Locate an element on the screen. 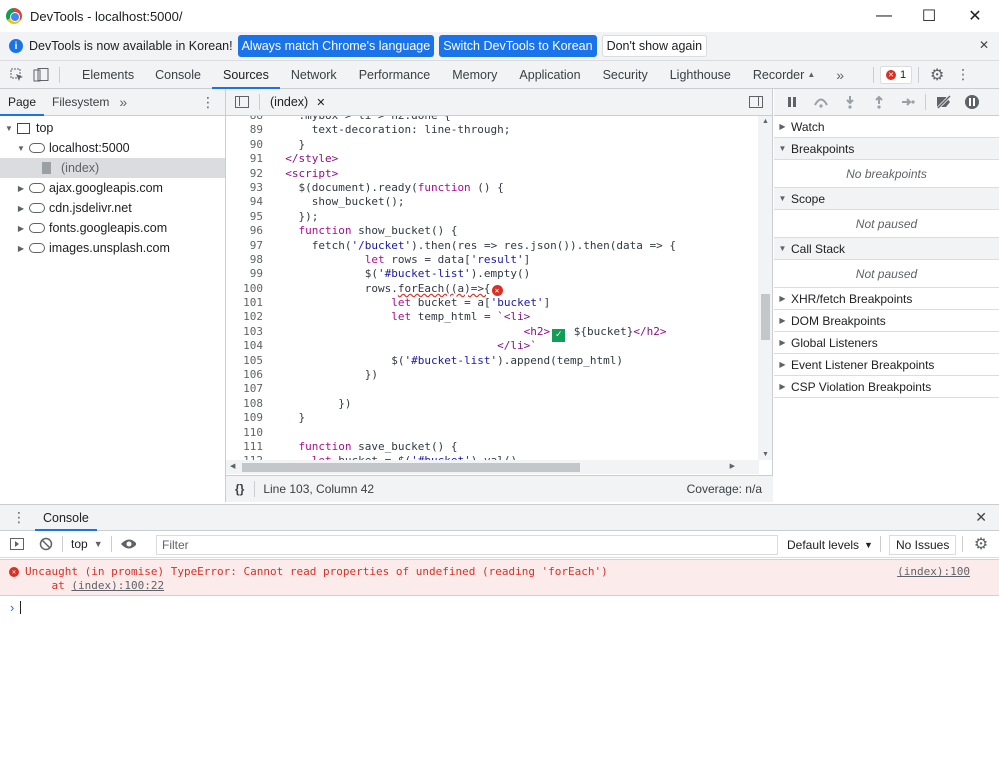  line-number: 107 is located at coordinates (244, 389).